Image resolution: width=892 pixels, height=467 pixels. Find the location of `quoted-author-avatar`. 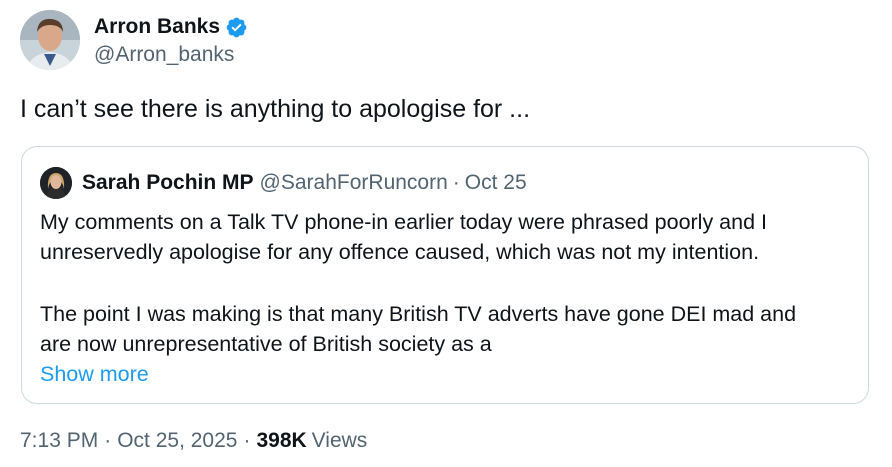

quoted-author-avatar is located at coordinates (56, 183).